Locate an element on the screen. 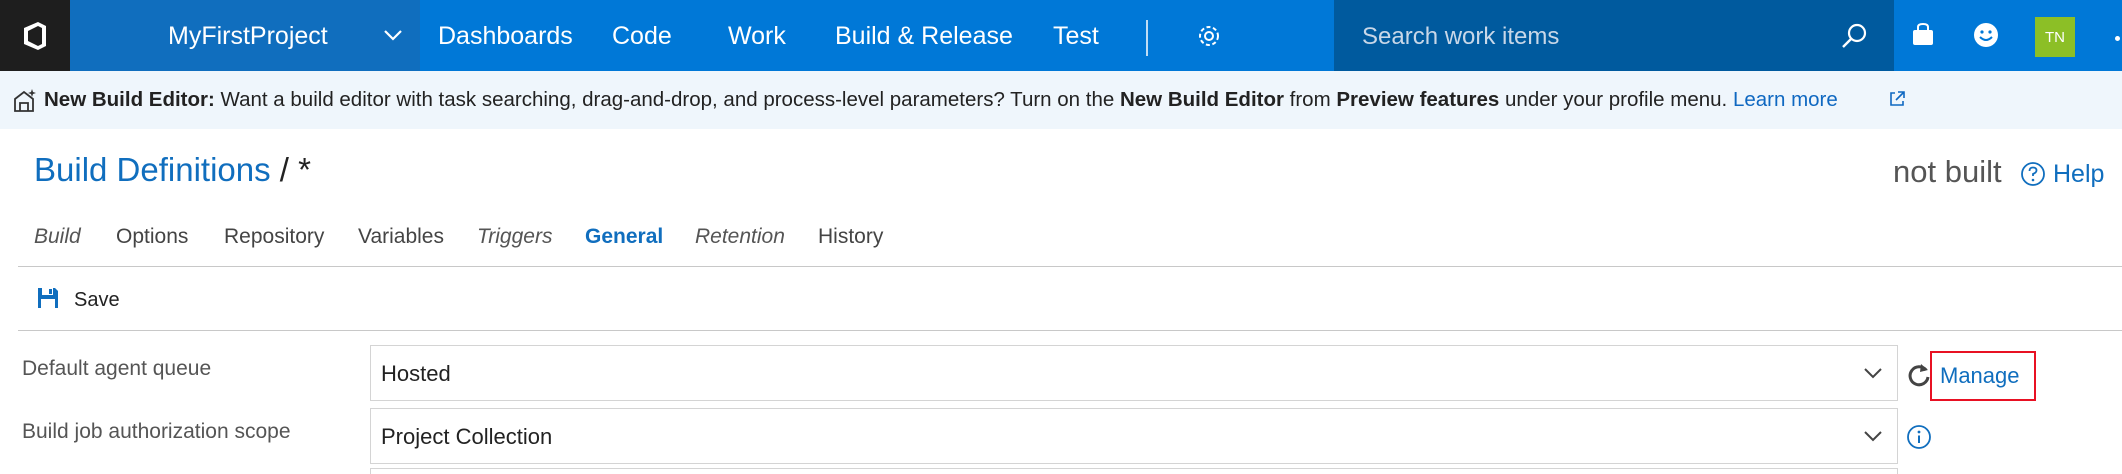  save-icon is located at coordinates (48, 300).